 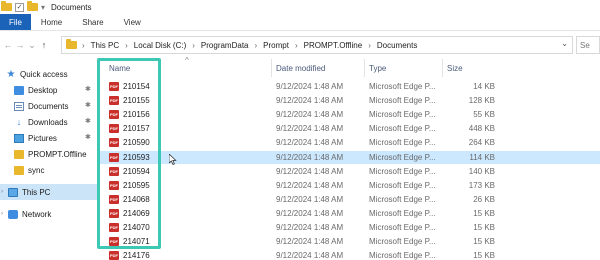 What do you see at coordinates (15, 22) in the screenshot?
I see `tab-file: File` at bounding box center [15, 22].